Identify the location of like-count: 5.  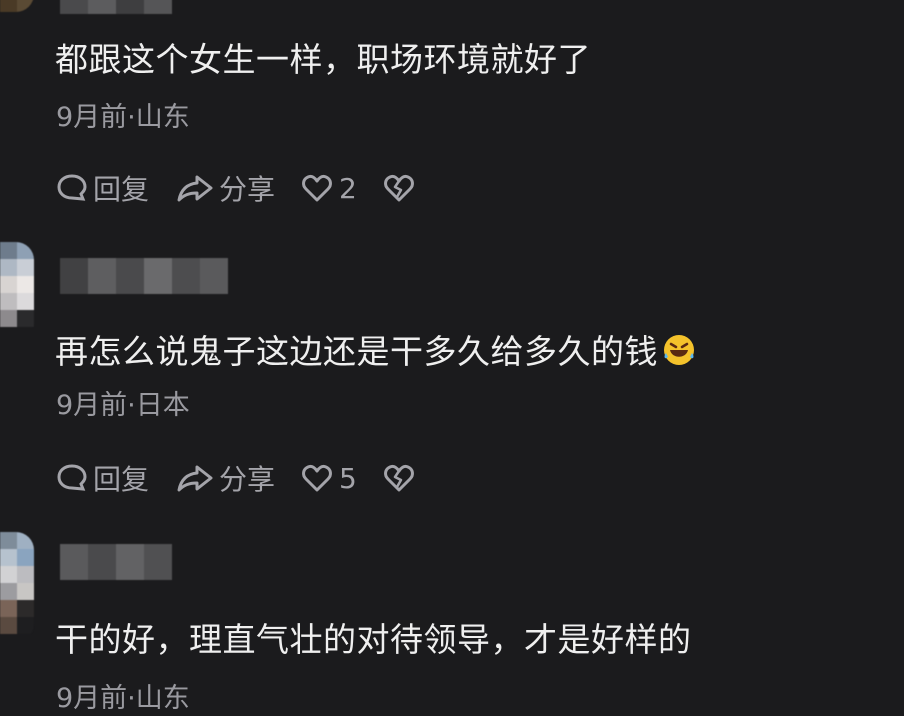
(348, 478).